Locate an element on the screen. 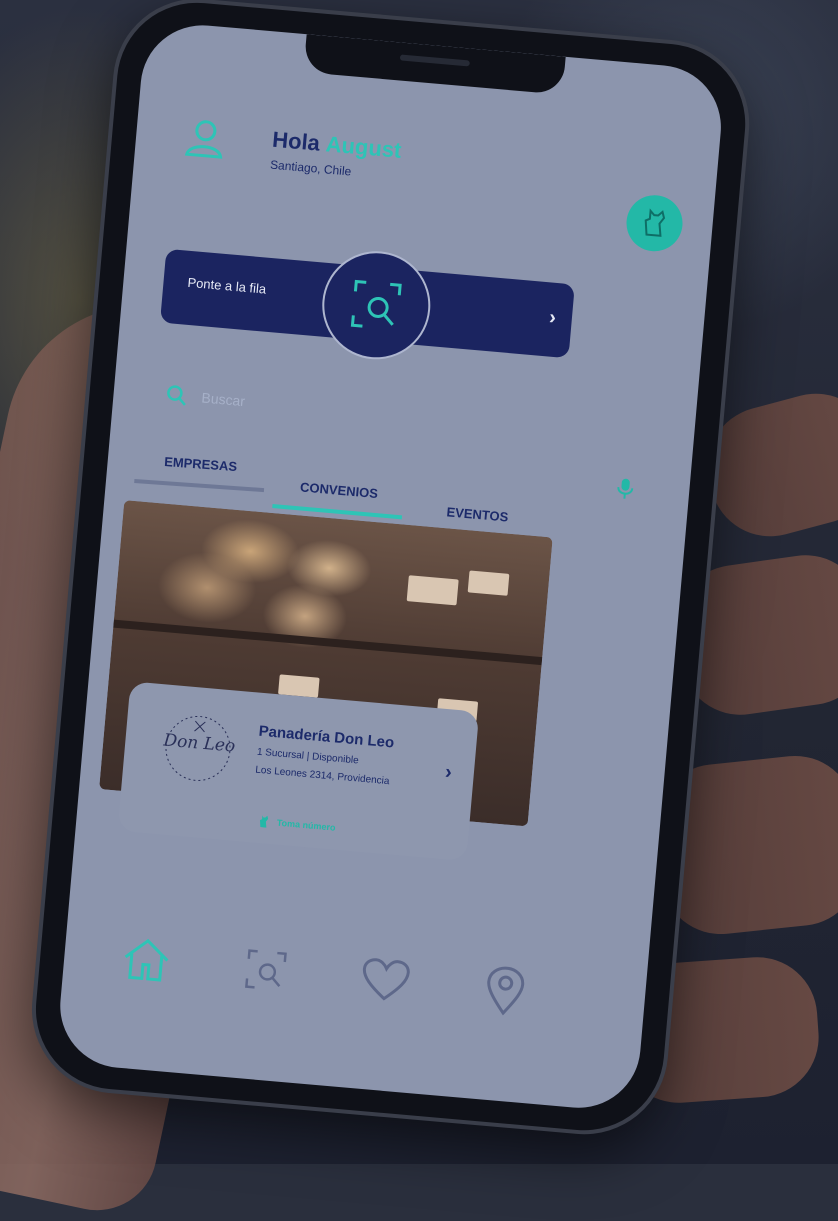  home-icon is located at coordinates (146, 960).